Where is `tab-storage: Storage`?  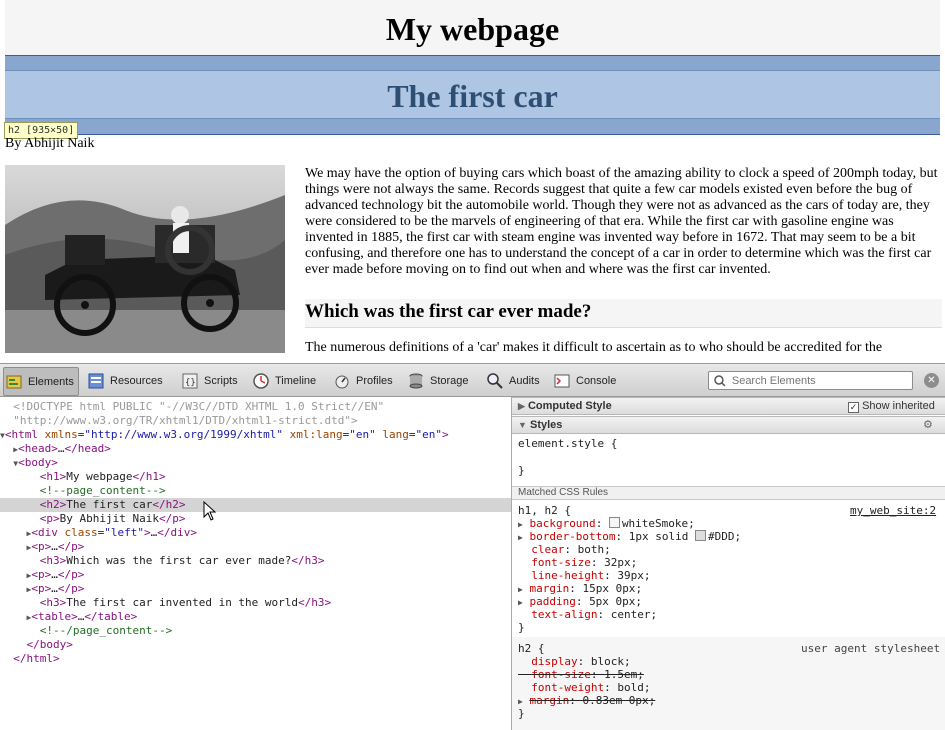
tab-storage: Storage is located at coordinates (437, 380).